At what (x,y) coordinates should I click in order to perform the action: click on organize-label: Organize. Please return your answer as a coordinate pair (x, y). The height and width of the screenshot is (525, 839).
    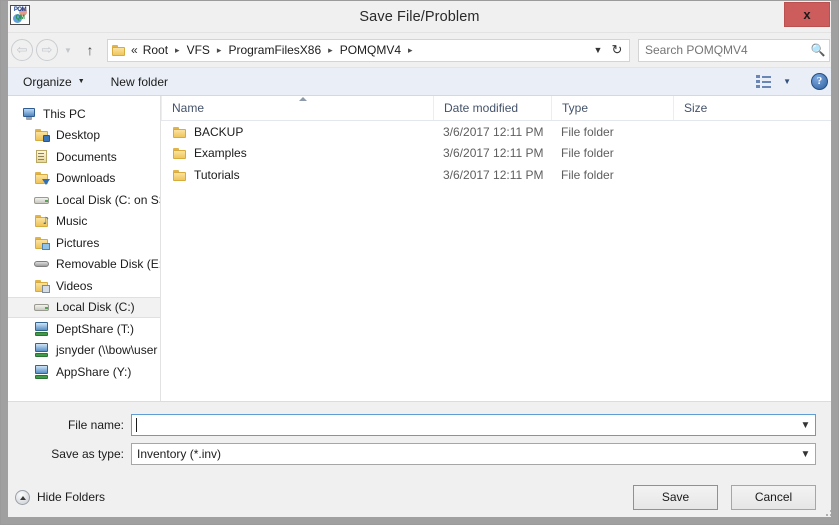
    Looking at the image, I should click on (47, 81).